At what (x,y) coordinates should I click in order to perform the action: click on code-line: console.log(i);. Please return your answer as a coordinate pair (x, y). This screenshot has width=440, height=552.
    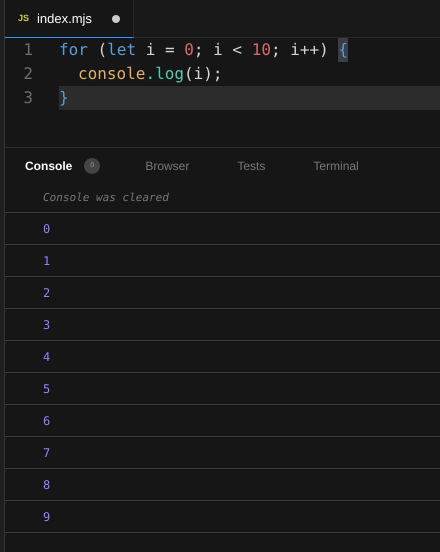
    Looking at the image, I should click on (150, 74).